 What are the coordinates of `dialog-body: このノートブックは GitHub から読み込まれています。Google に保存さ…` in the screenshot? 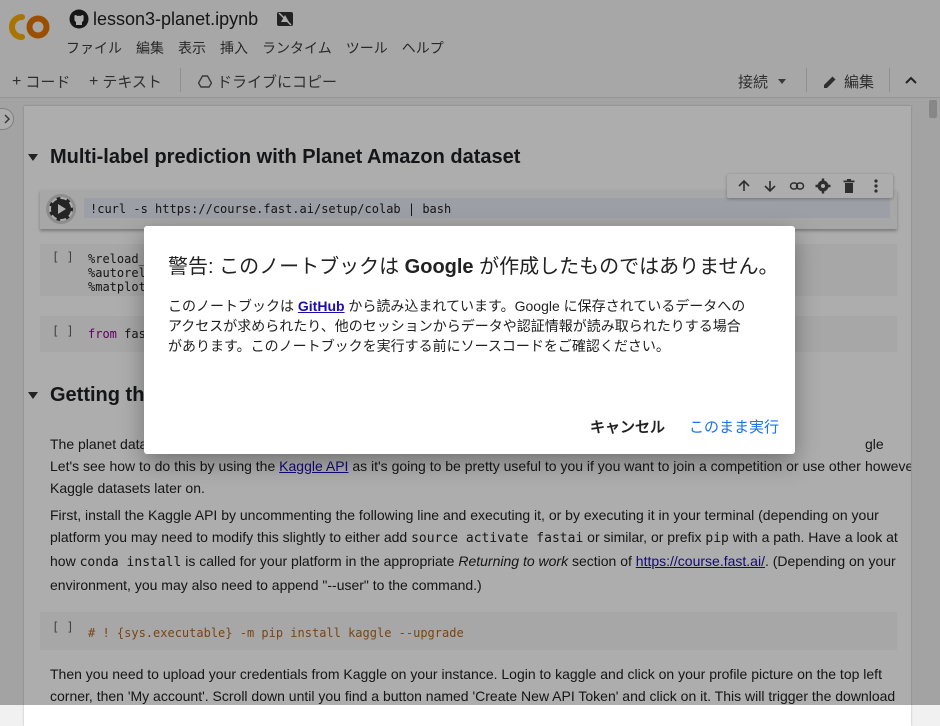 It's located at (458, 326).